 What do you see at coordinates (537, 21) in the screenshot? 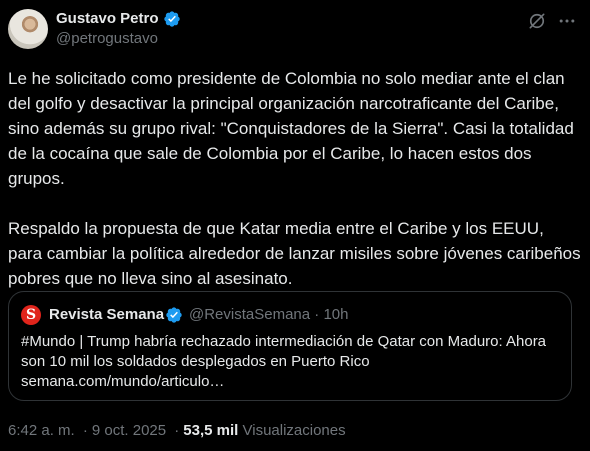
I see `grok-icon` at bounding box center [537, 21].